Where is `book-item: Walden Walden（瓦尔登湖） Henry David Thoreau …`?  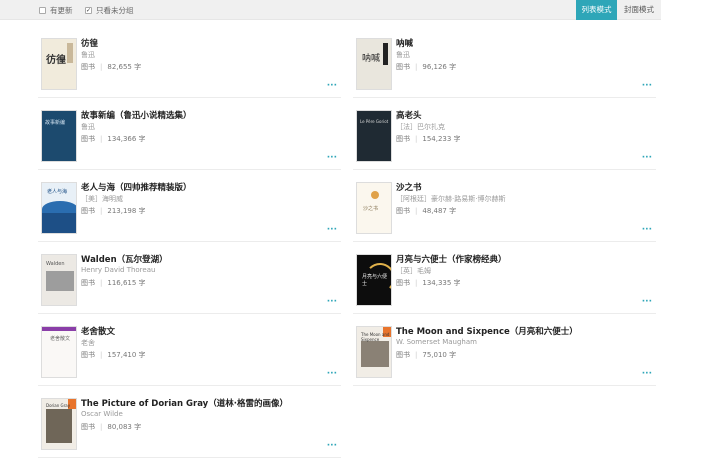 book-item: Walden Walden（瓦尔登湖） Henry David Thoreau … is located at coordinates (189, 278).